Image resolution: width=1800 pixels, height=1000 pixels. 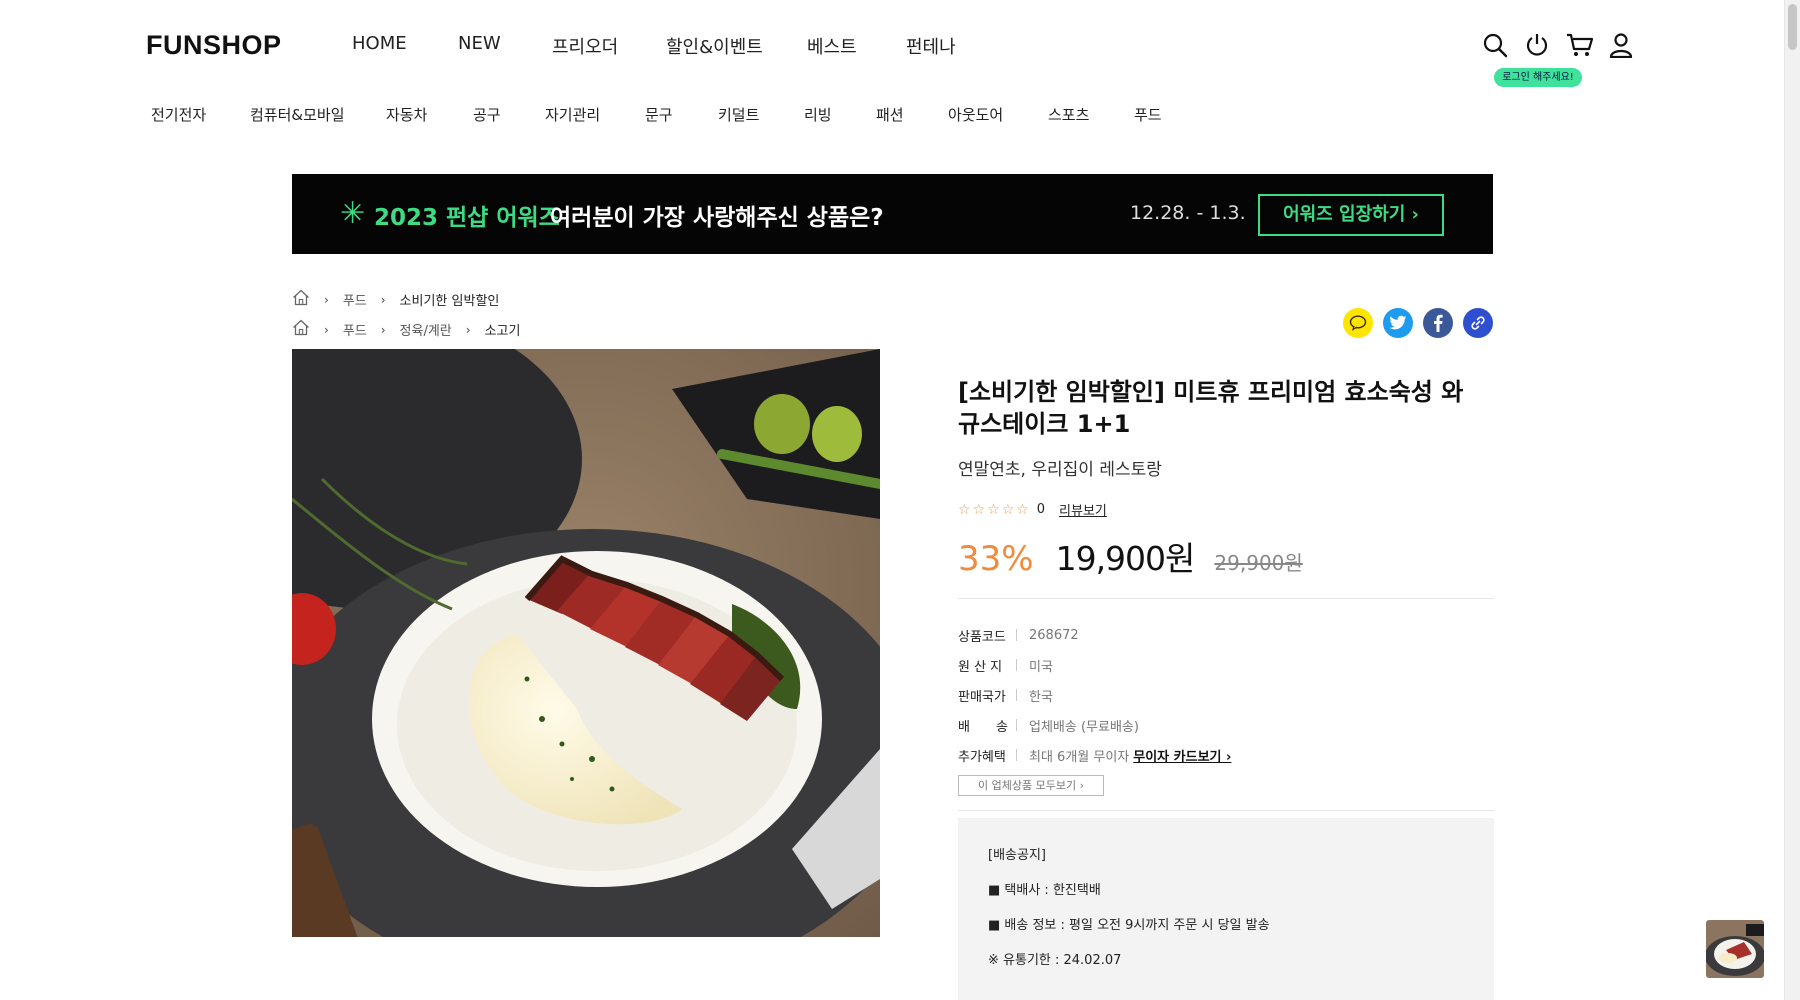 What do you see at coordinates (980, 667) in the screenshot?
I see `spec-label: 원 산 지` at bounding box center [980, 667].